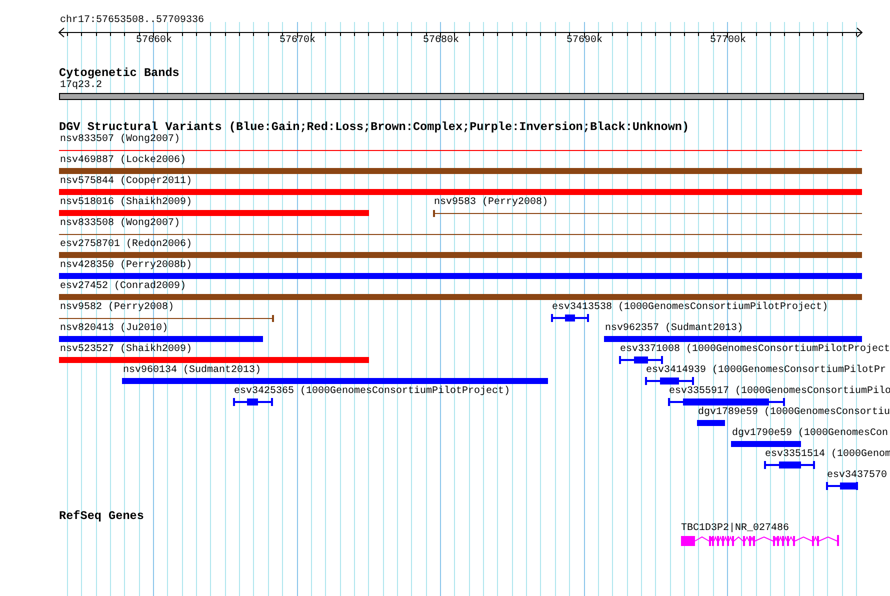 This screenshot has height=596, width=890. Describe the element at coordinates (101, 516) in the screenshot. I see `track-title: RefSeq Genes` at that location.